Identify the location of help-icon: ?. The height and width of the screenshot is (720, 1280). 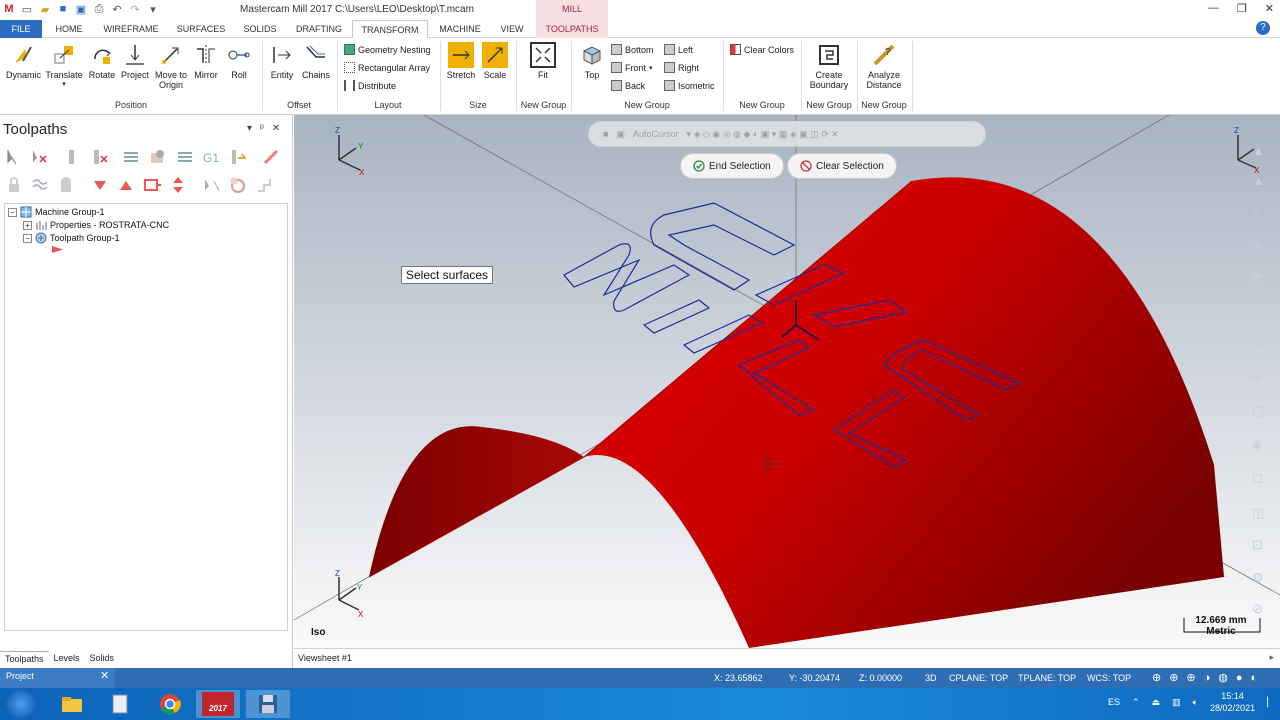
(1263, 28).